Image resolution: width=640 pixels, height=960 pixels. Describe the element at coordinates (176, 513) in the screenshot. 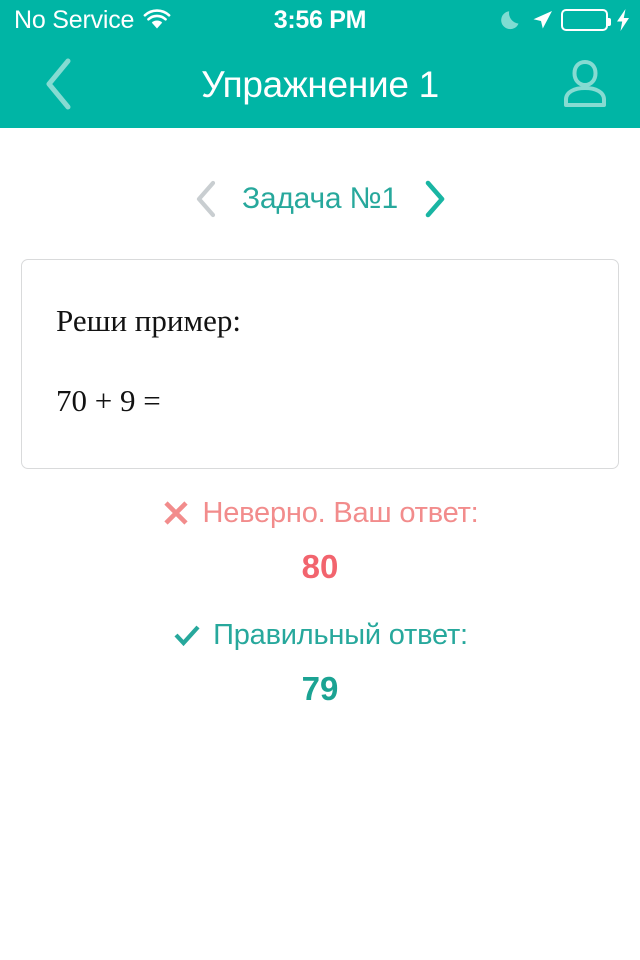

I see `cross-icon` at that location.